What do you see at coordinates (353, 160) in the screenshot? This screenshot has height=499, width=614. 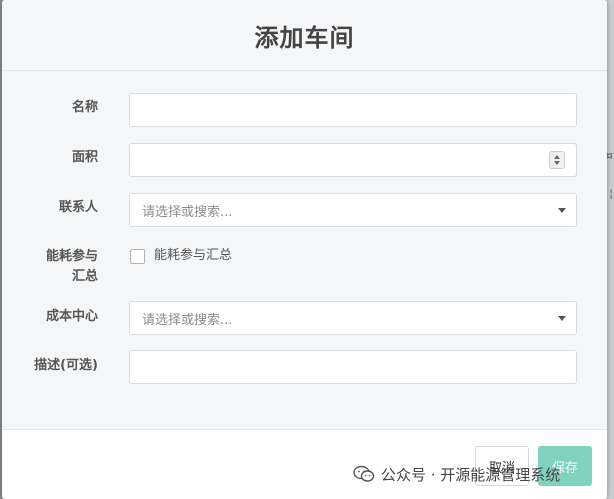 I see `area-number-input` at bounding box center [353, 160].